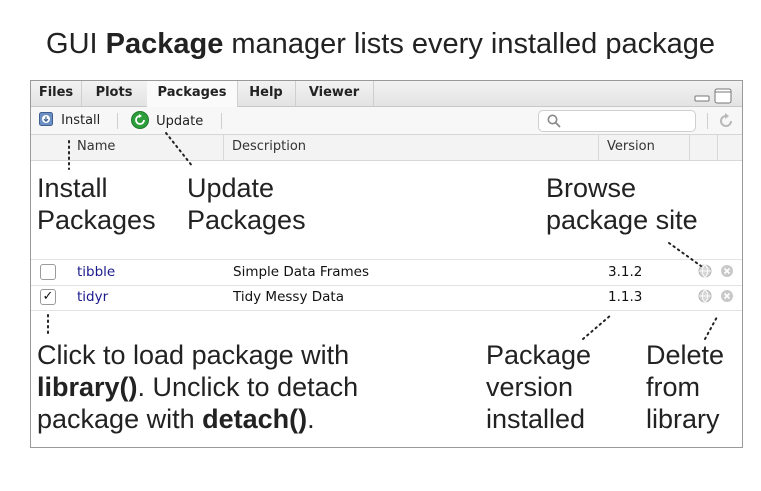 The width and height of the screenshot is (761, 491). I want to click on annotation-delete: Delete from library, so click(685, 387).